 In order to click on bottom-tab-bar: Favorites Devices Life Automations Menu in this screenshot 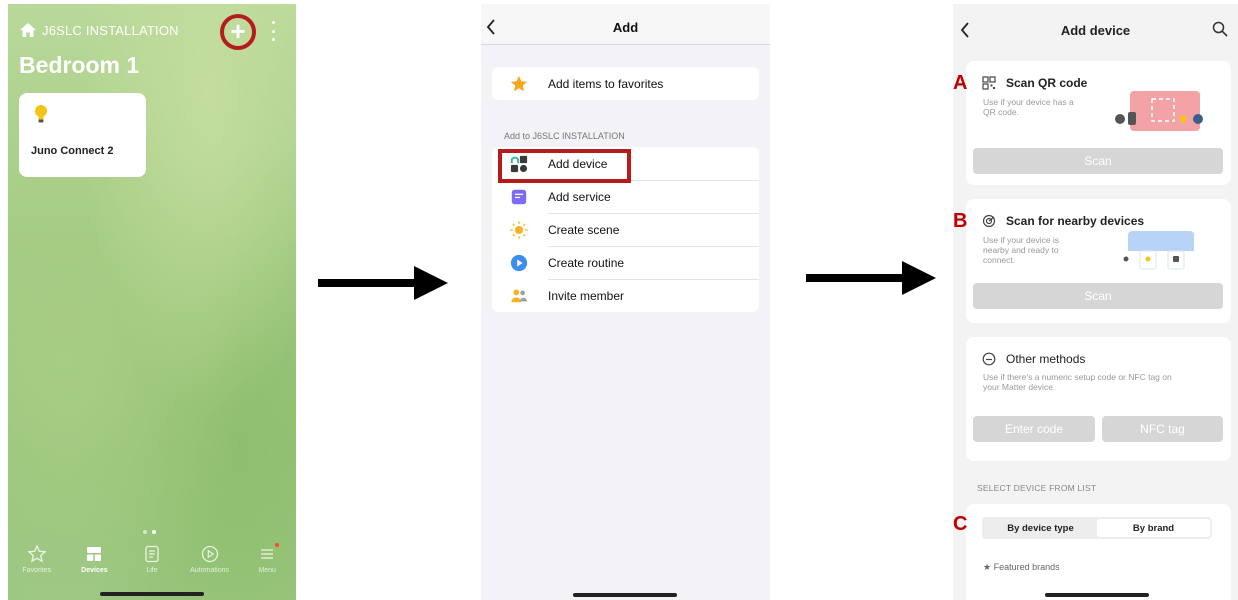, I will do `click(152, 562)`.